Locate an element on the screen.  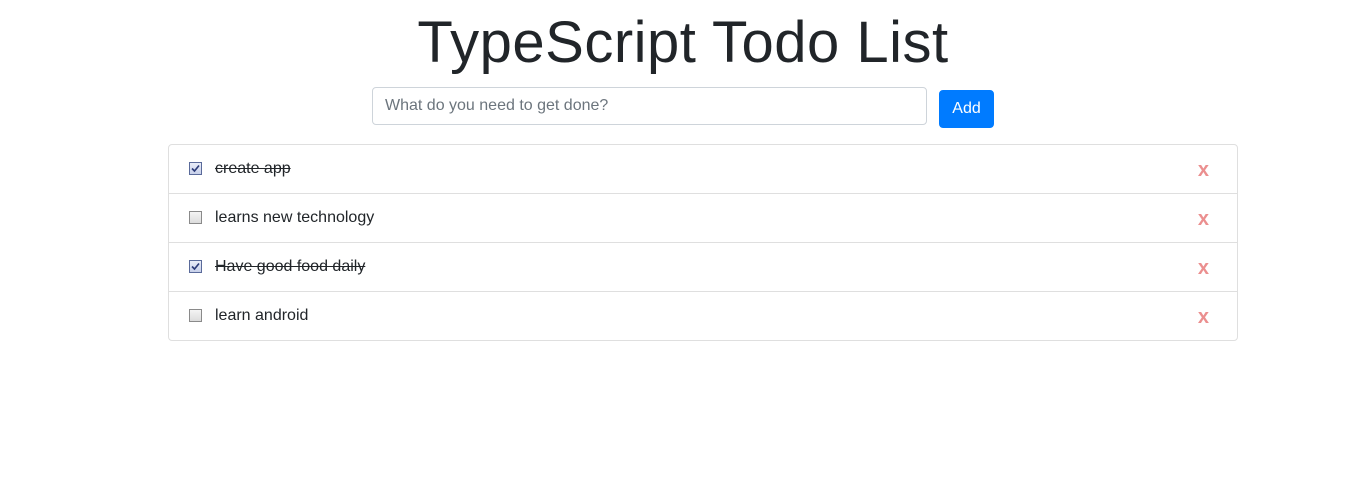
todo-text: Have good food daily is located at coordinates (290, 266).